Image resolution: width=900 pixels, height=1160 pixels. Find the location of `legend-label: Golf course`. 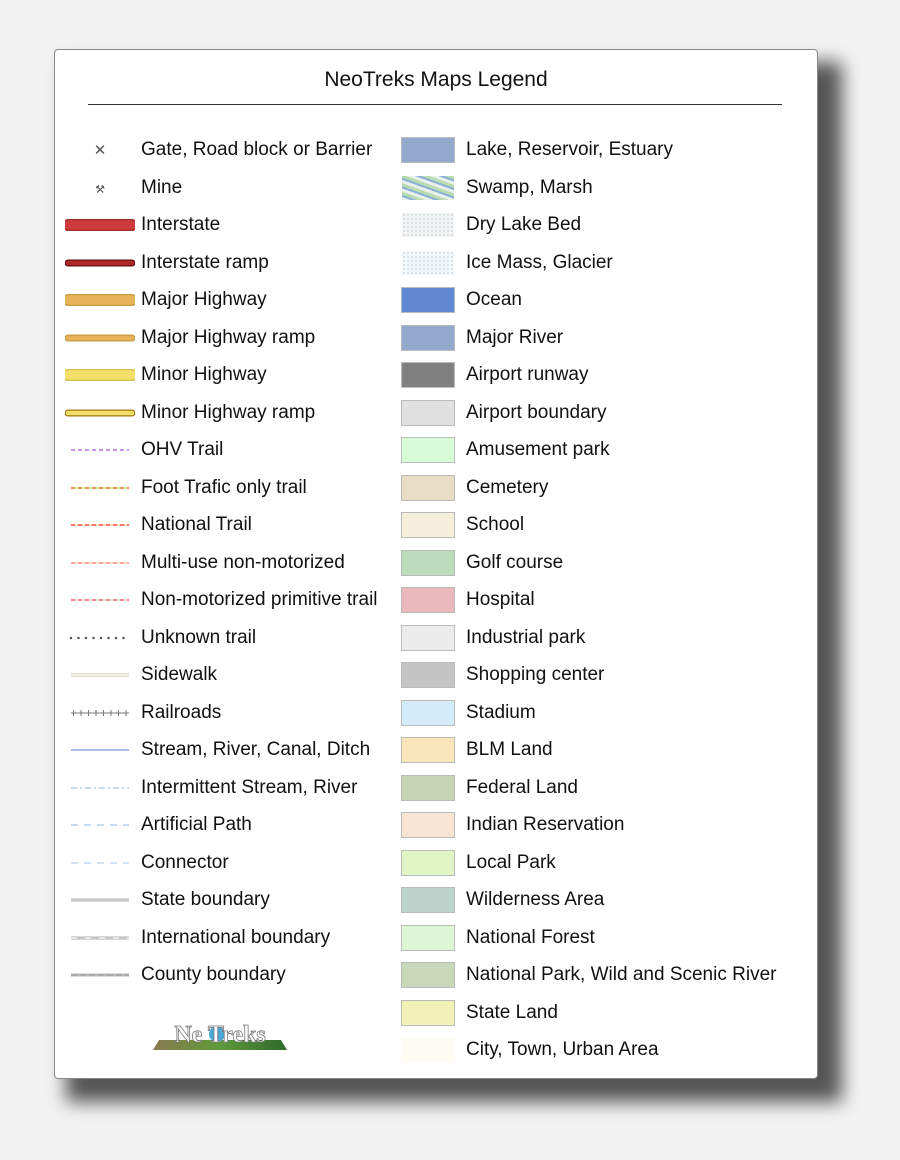

legend-label: Golf course is located at coordinates (515, 562).